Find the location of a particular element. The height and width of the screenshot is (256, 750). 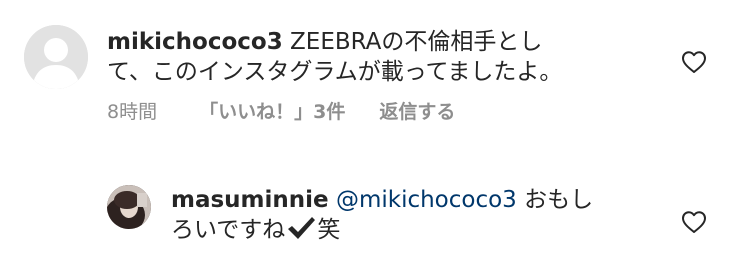

default-avatar-icon is located at coordinates (56, 57).